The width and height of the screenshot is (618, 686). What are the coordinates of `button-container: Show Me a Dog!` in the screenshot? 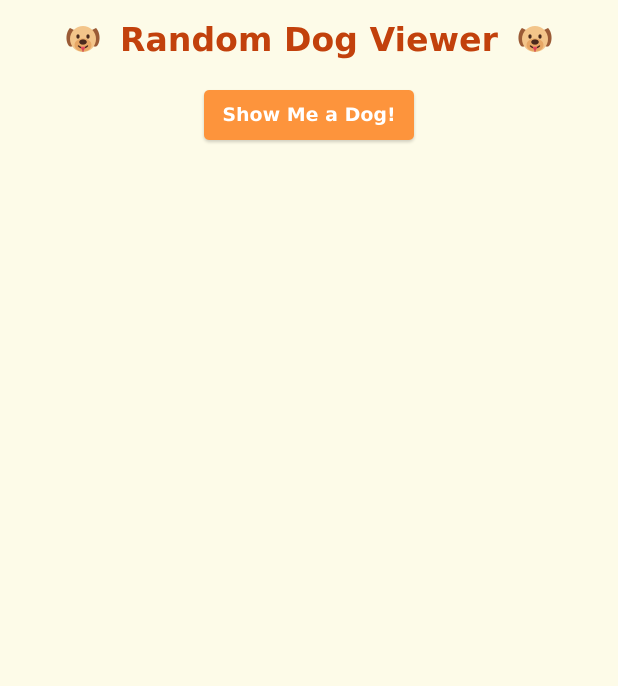 It's located at (309, 115).